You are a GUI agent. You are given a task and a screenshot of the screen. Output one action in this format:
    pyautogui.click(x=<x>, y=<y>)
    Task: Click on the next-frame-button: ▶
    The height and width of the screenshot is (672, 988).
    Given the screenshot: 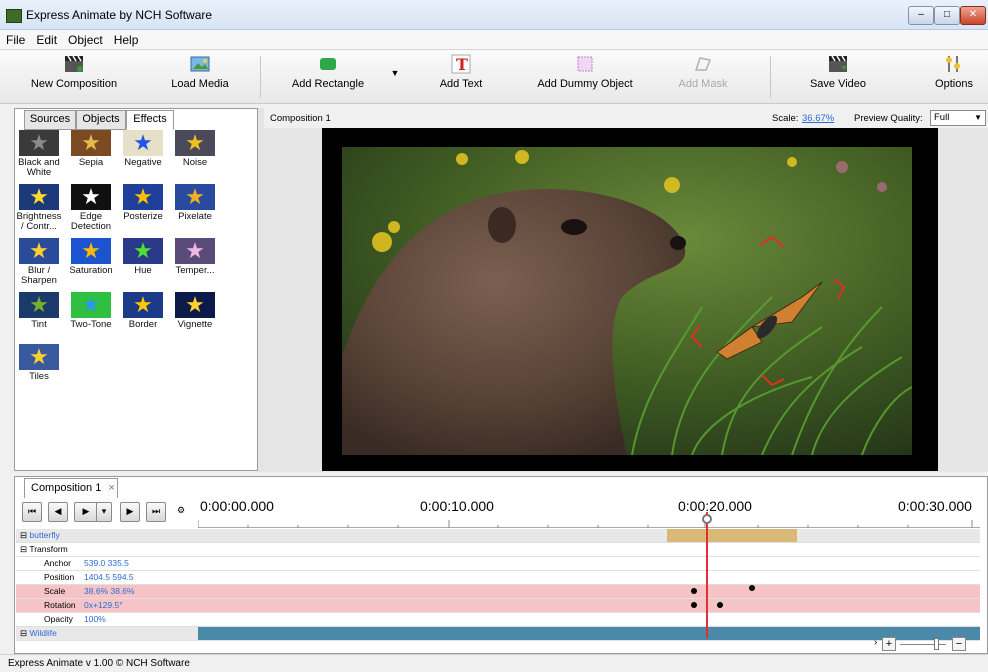 What is the action you would take?
    pyautogui.click(x=130, y=512)
    